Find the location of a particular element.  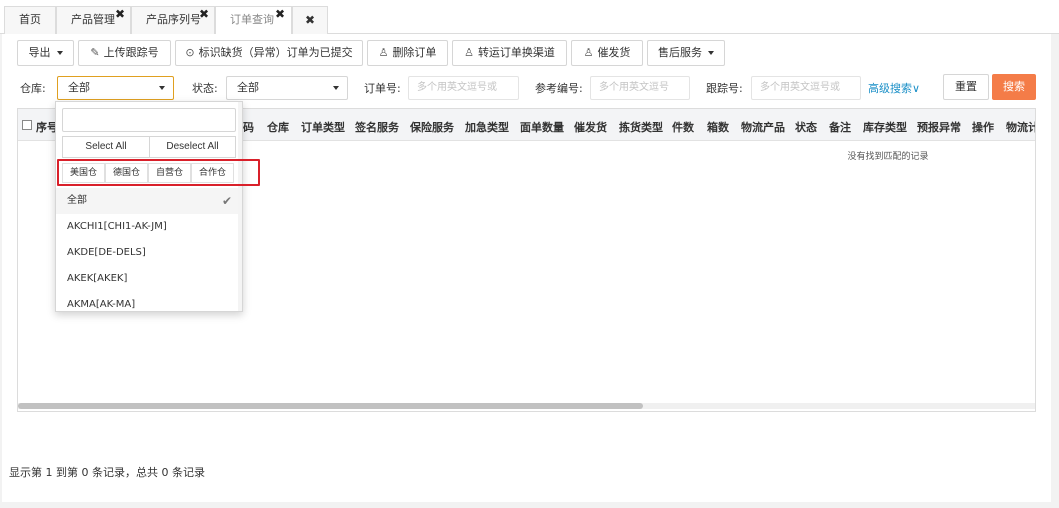

tracking-input: 多个用英文逗号或 is located at coordinates (806, 88).